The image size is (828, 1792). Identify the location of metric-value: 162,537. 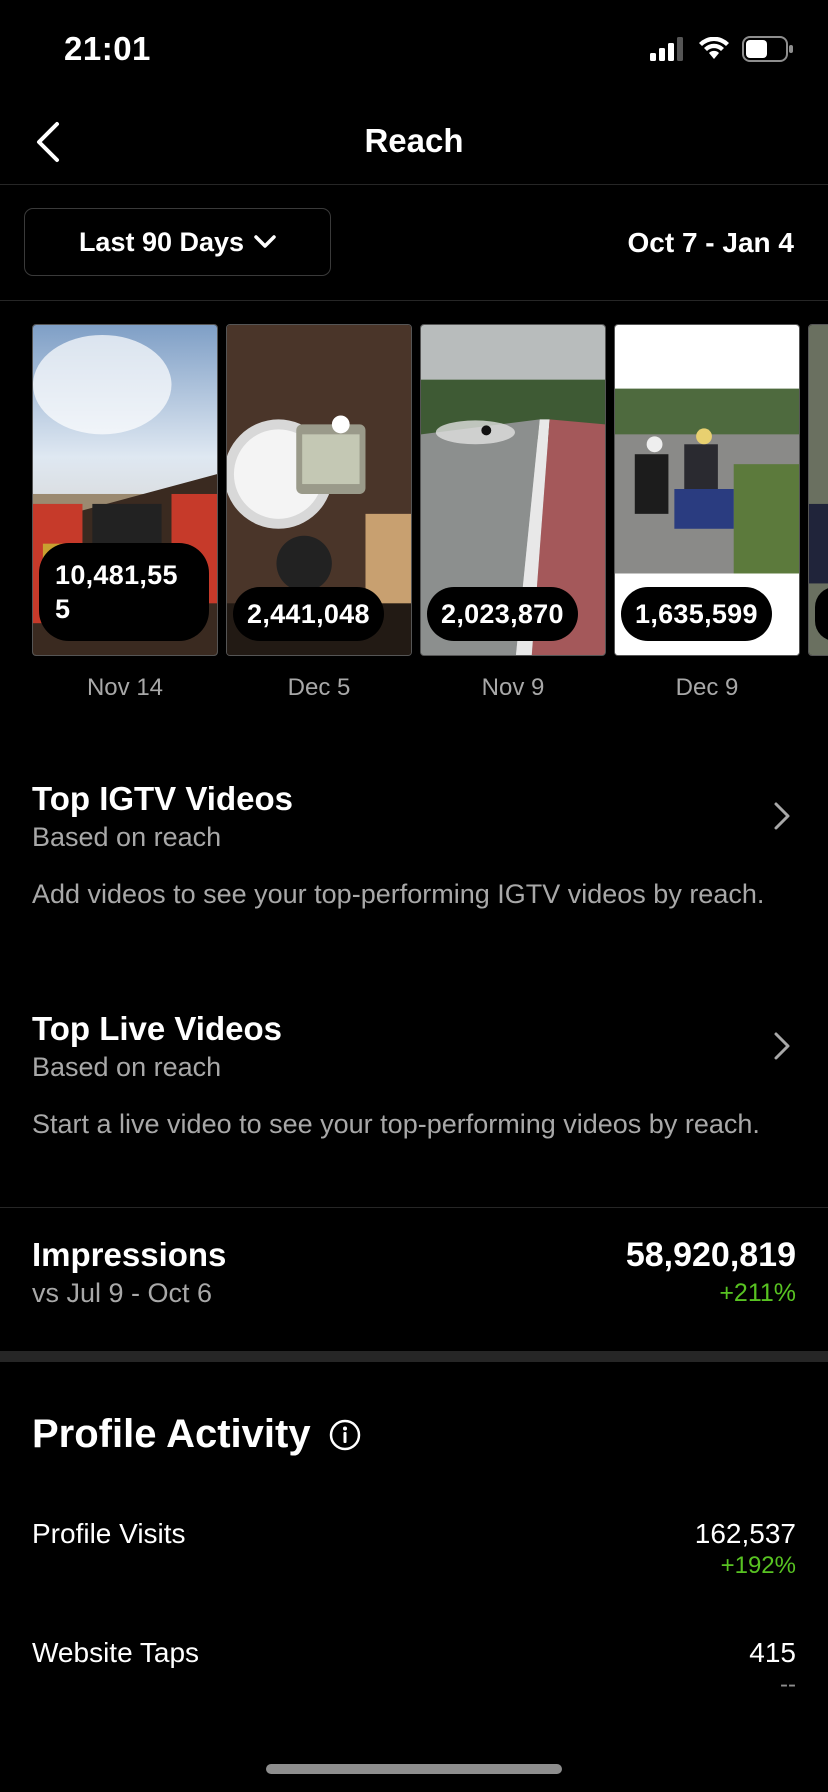
(745, 1533).